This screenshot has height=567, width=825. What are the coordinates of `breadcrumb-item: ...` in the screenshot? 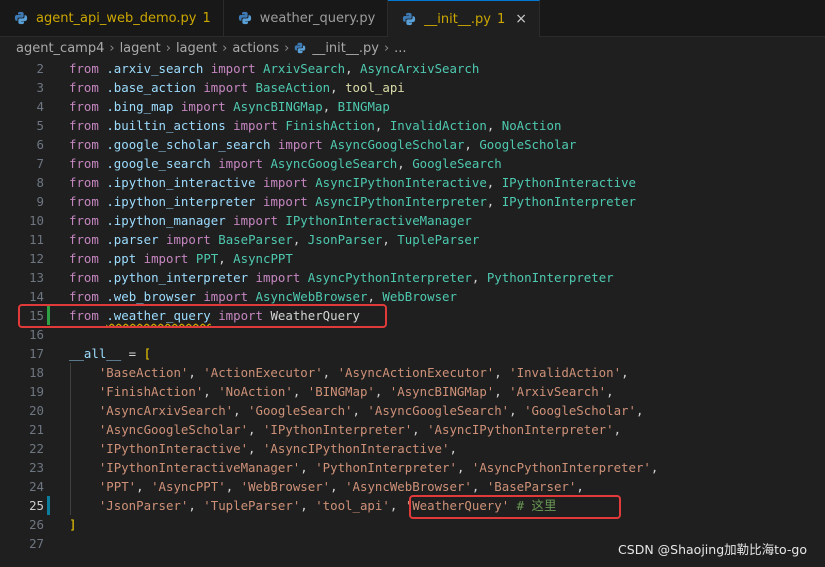 It's located at (400, 48).